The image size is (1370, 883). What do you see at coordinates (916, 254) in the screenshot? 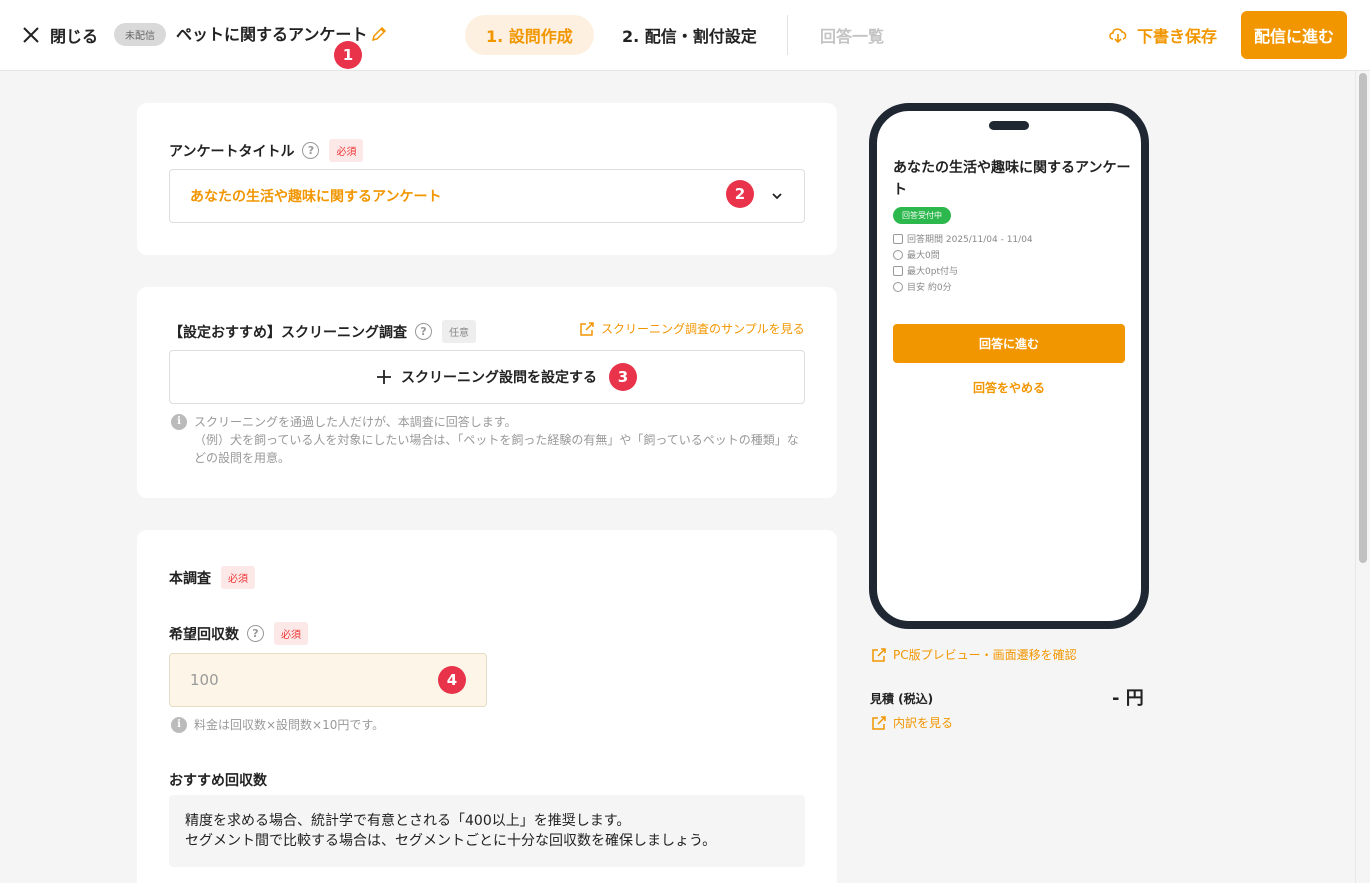
I see `preview-max-questions: 最大0問` at bounding box center [916, 254].